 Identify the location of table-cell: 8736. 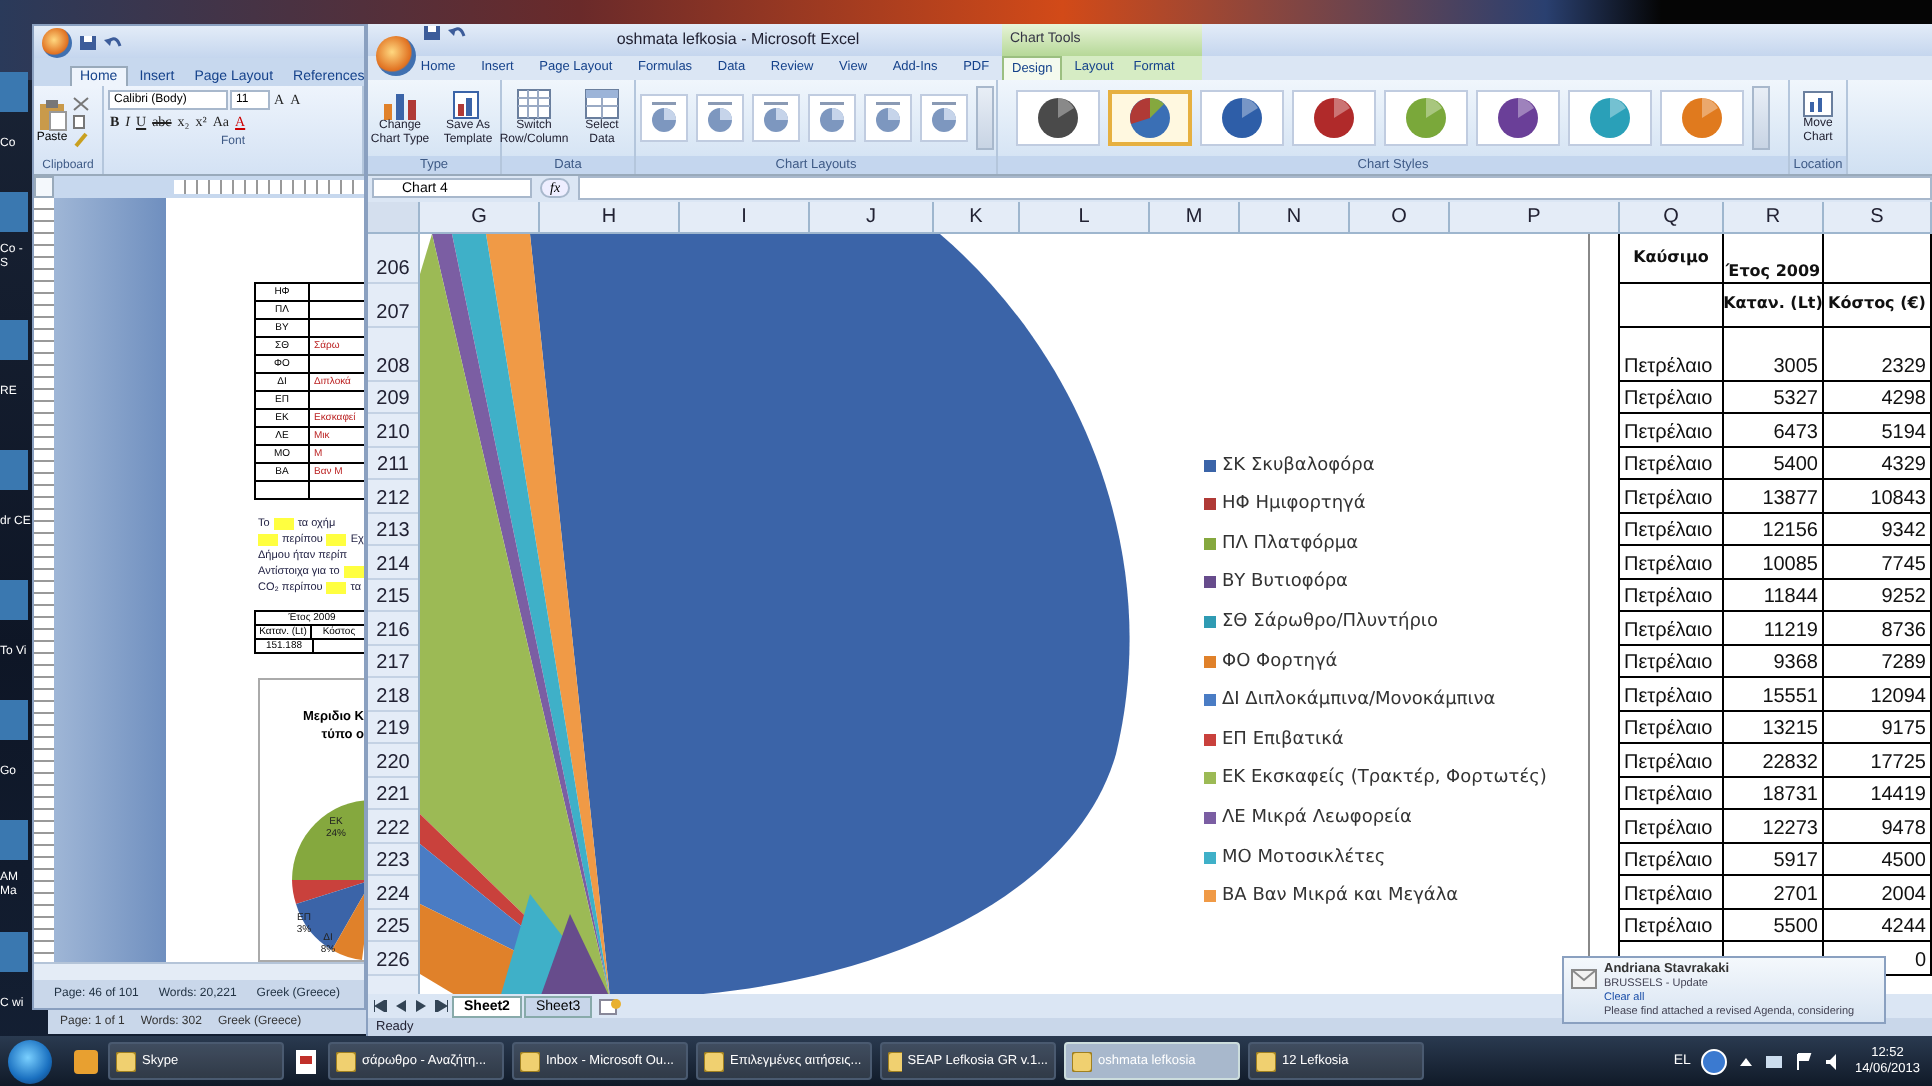
(1878, 628).